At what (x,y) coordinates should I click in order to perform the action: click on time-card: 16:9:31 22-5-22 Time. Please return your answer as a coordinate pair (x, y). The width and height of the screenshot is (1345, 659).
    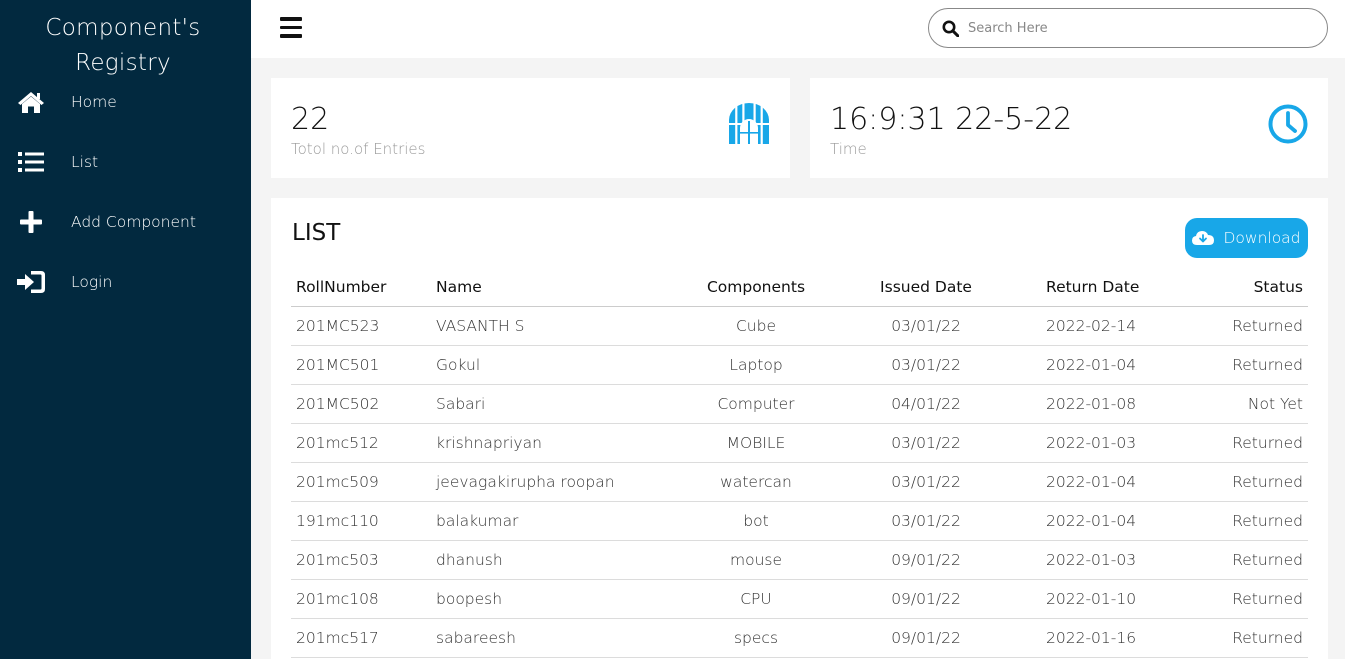
    Looking at the image, I should click on (1069, 128).